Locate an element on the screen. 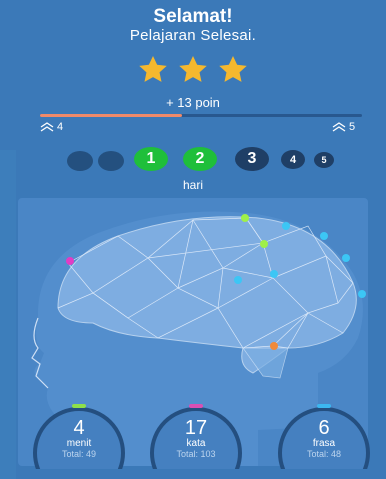 Image resolution: width=386 pixels, height=479 pixels. stat-words: 17 kata Total: 103 is located at coordinates (196, 436).